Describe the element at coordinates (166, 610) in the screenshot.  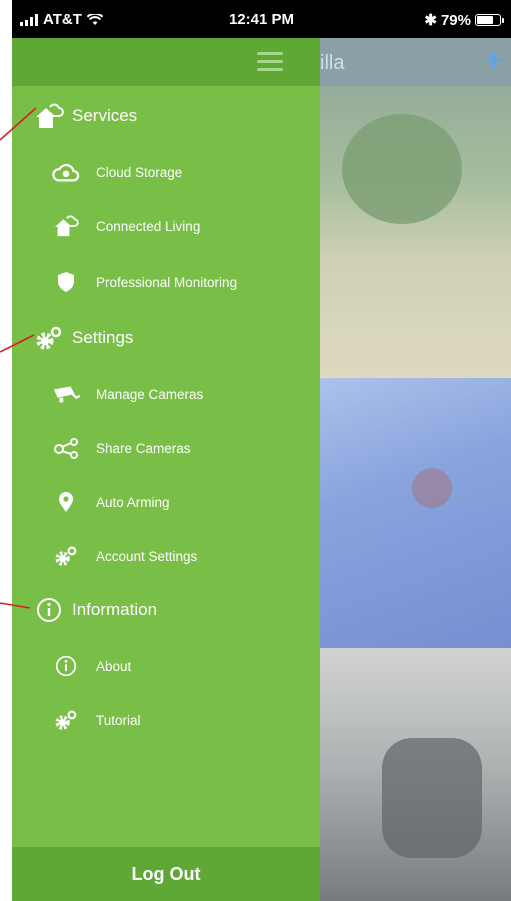
I see `section-information: Information` at that location.